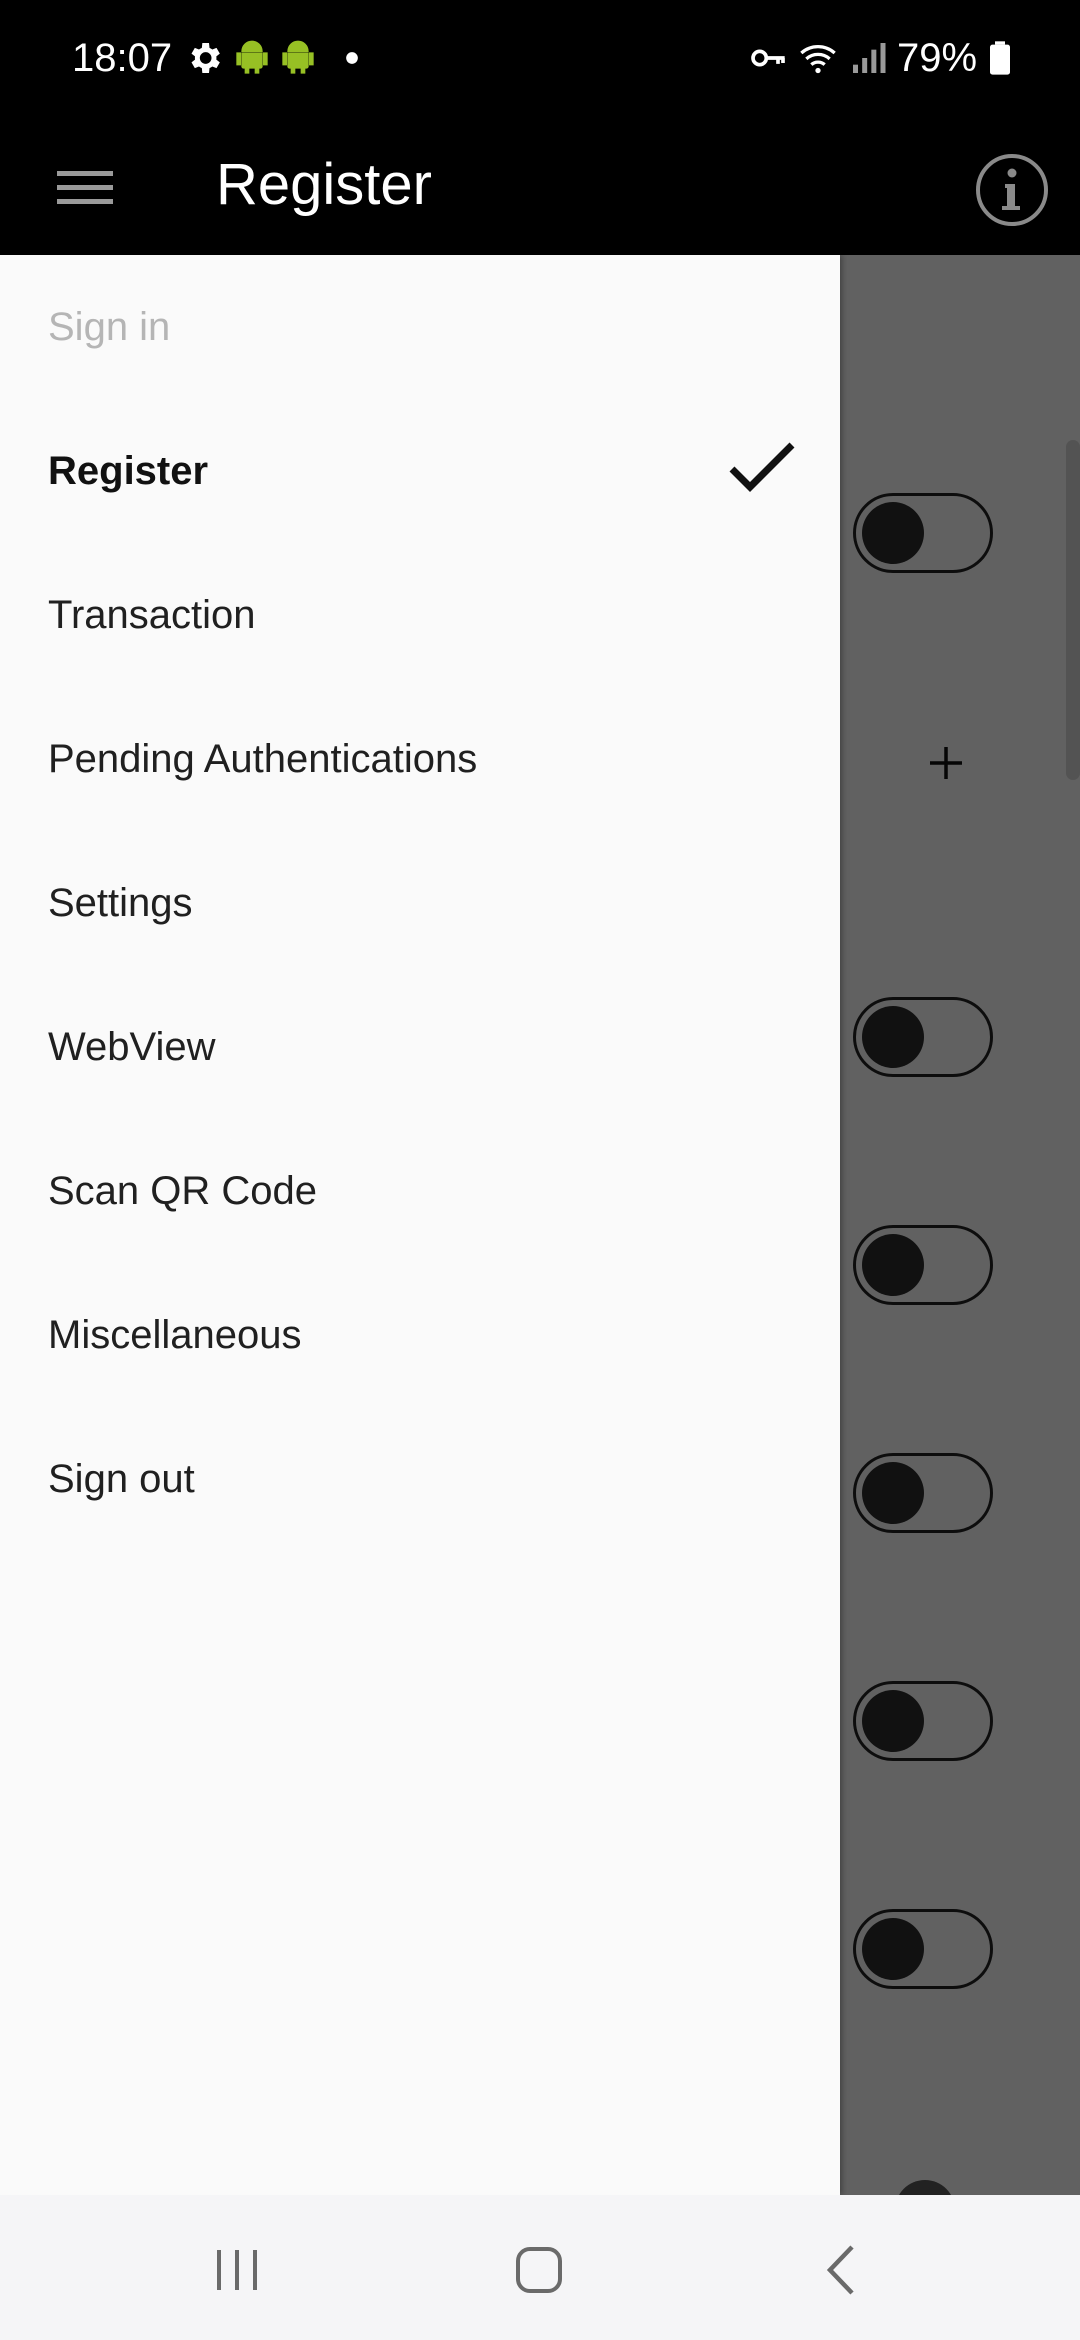  I want to click on system-navigation-bar, so click(540, 2267).